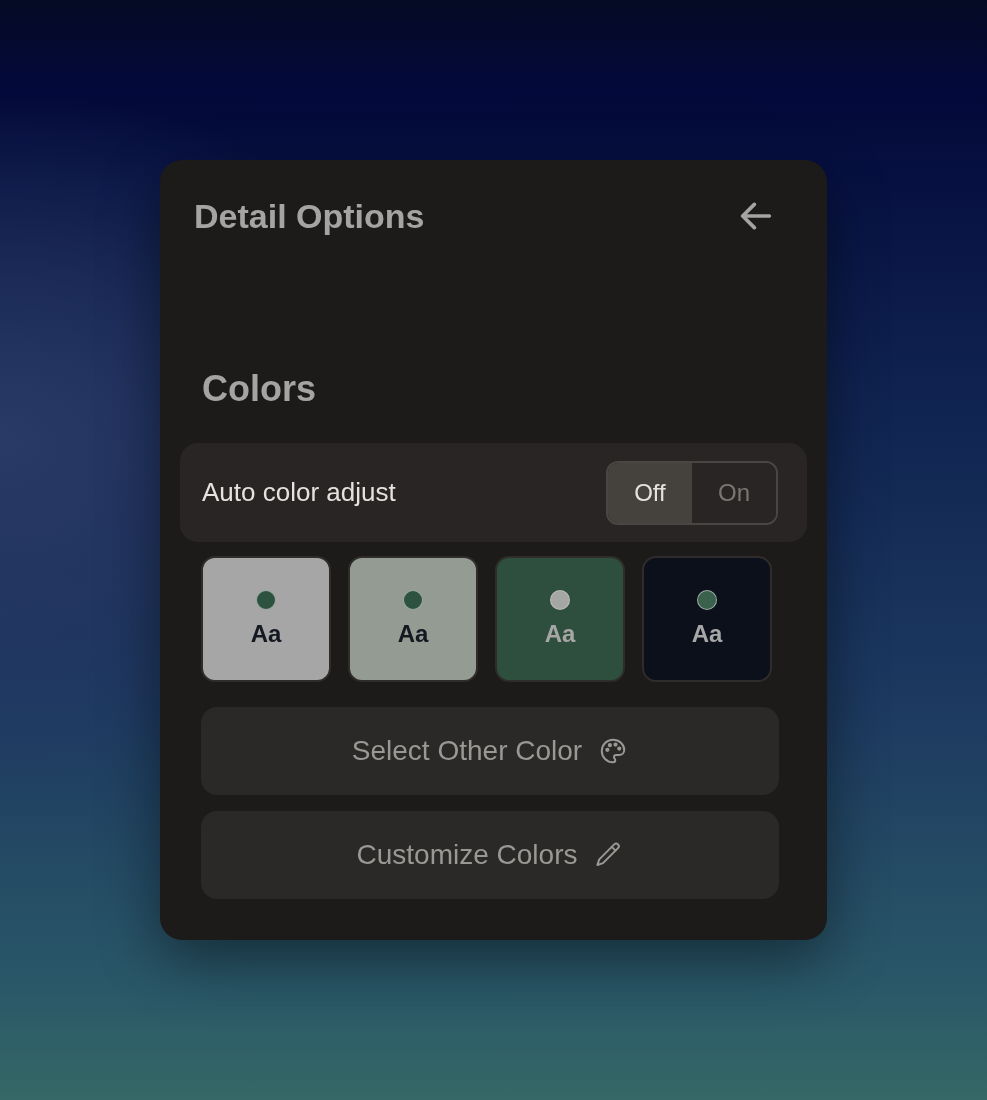 This screenshot has width=987, height=1100. Describe the element at coordinates (490, 855) in the screenshot. I see `action-button: Customize Colors` at that location.